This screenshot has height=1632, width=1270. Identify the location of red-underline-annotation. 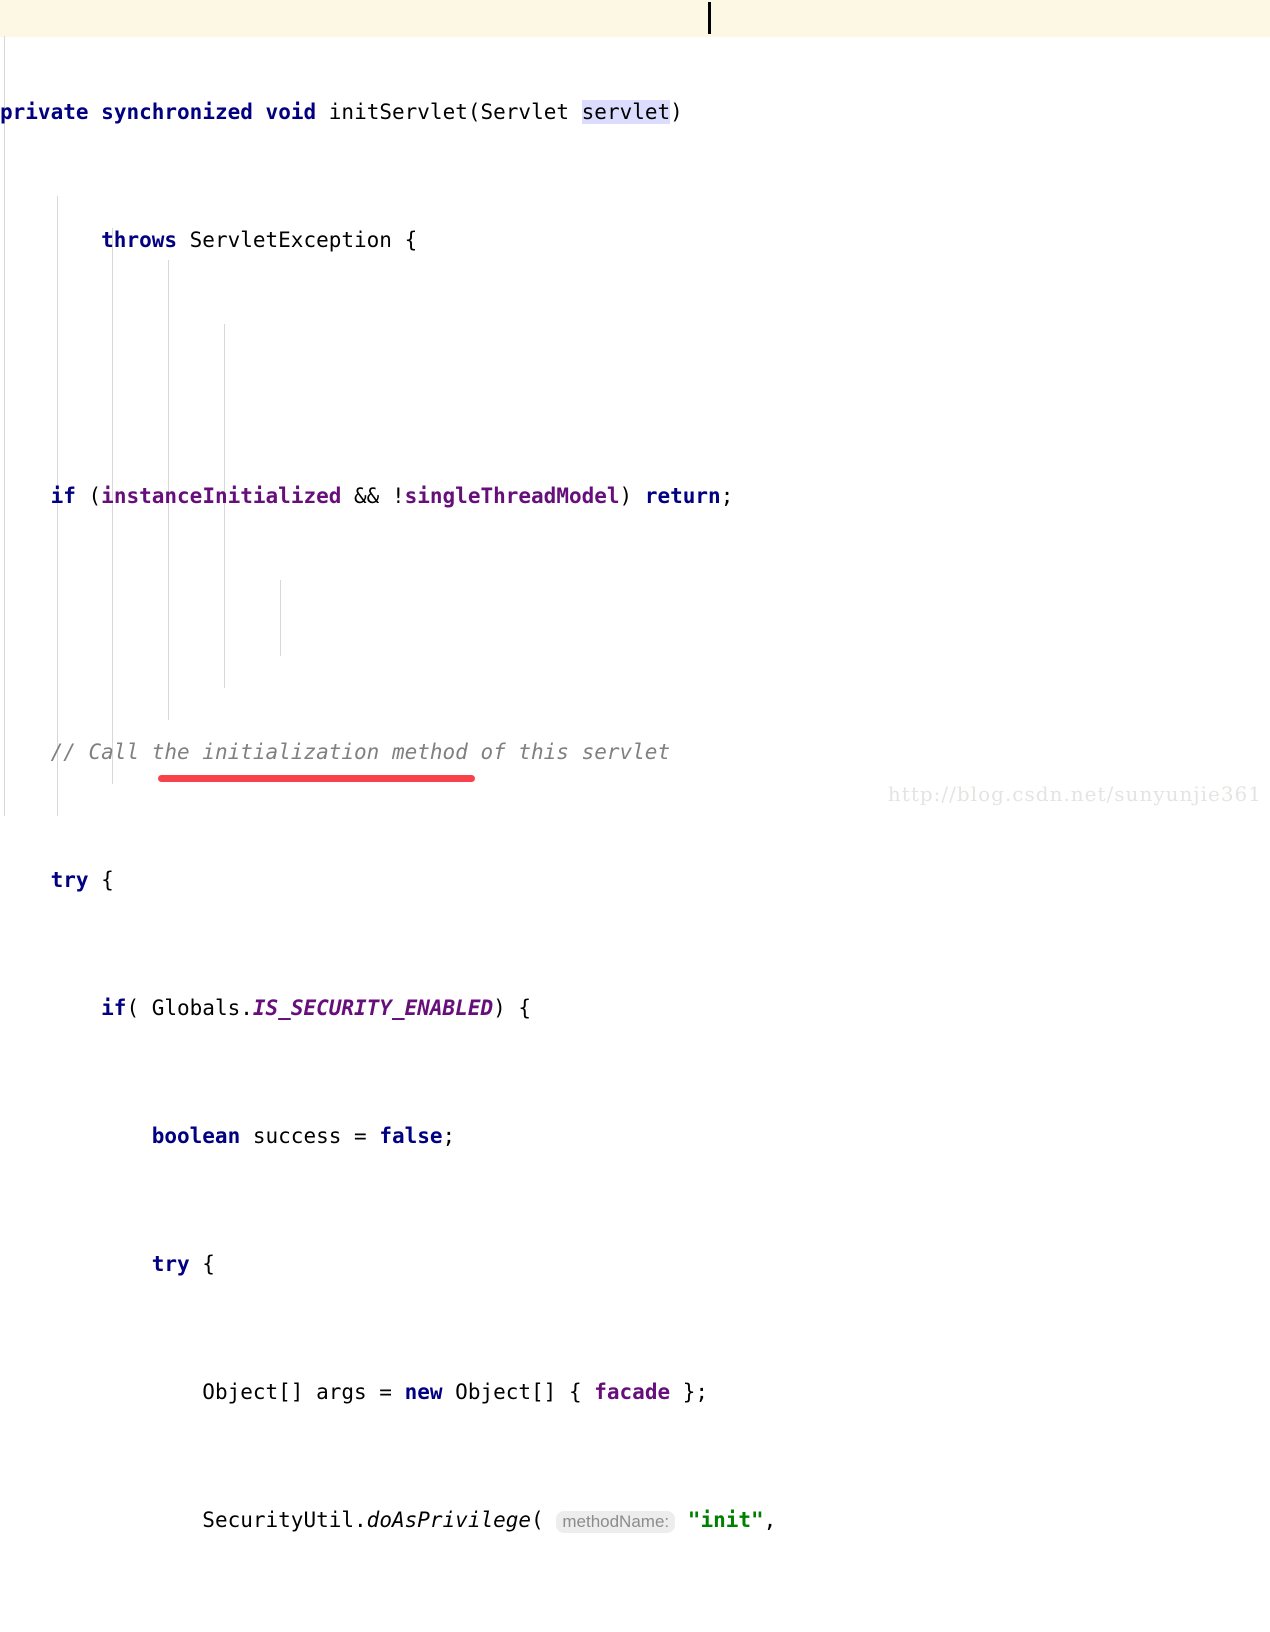
(316, 778).